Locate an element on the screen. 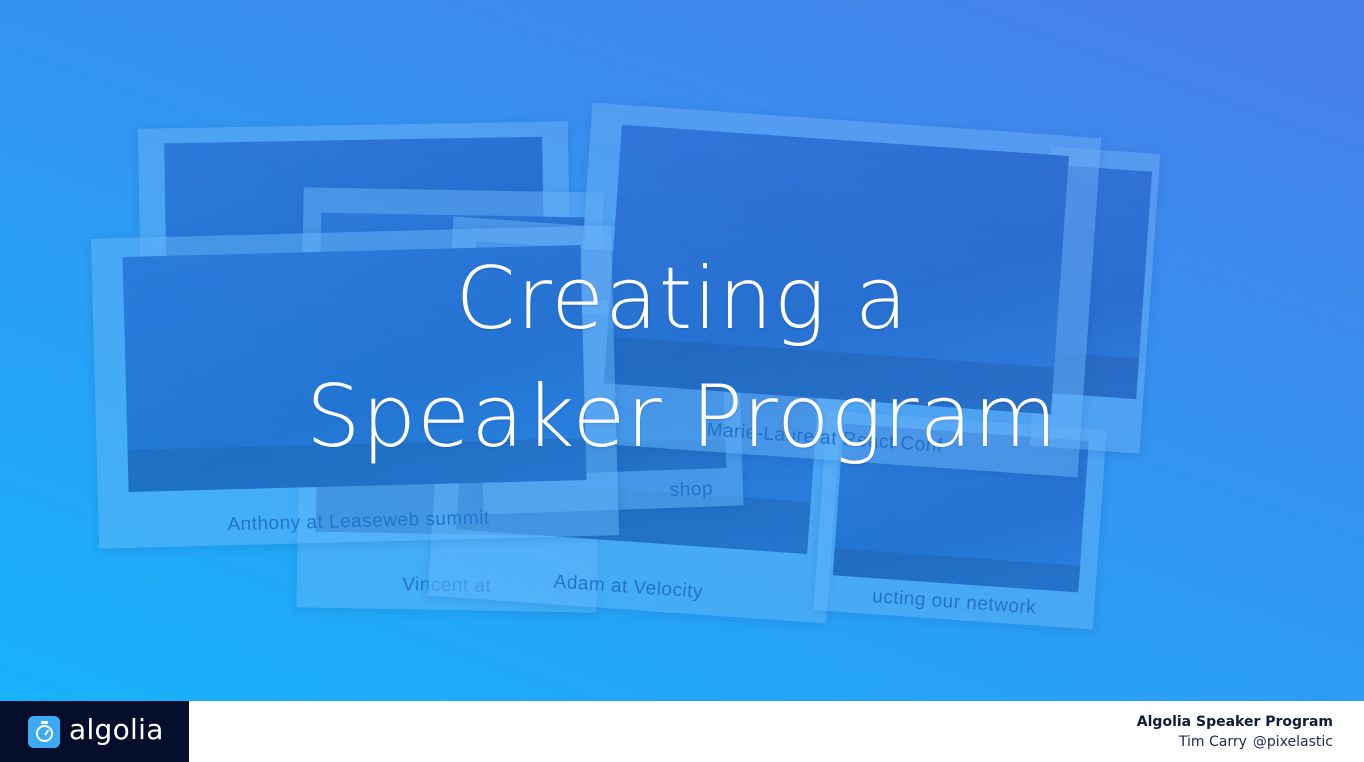 This screenshot has width=1364, height=762. algolia-stopwatch-icon is located at coordinates (44, 732).